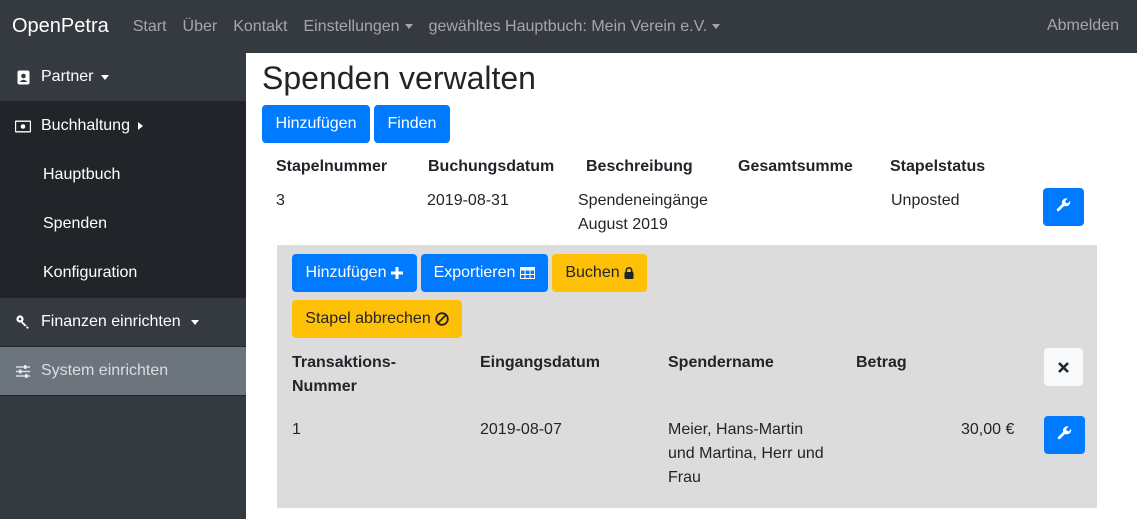 This screenshot has width=1137, height=519. Describe the element at coordinates (491, 166) in the screenshot. I see `col-header-posting-date: Buchungsdatum` at that location.